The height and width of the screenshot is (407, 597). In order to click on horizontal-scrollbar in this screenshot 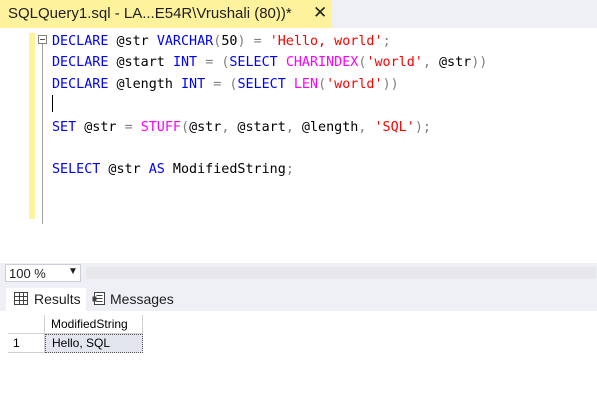, I will do `click(341, 273)`.